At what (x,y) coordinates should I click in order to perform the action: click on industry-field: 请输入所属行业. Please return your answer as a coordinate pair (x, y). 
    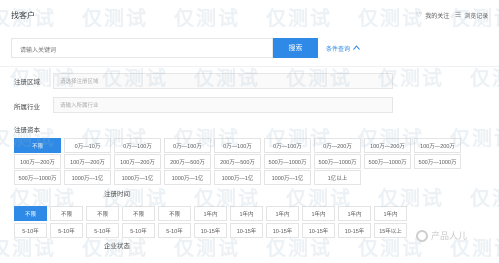
    Looking at the image, I should click on (223, 105).